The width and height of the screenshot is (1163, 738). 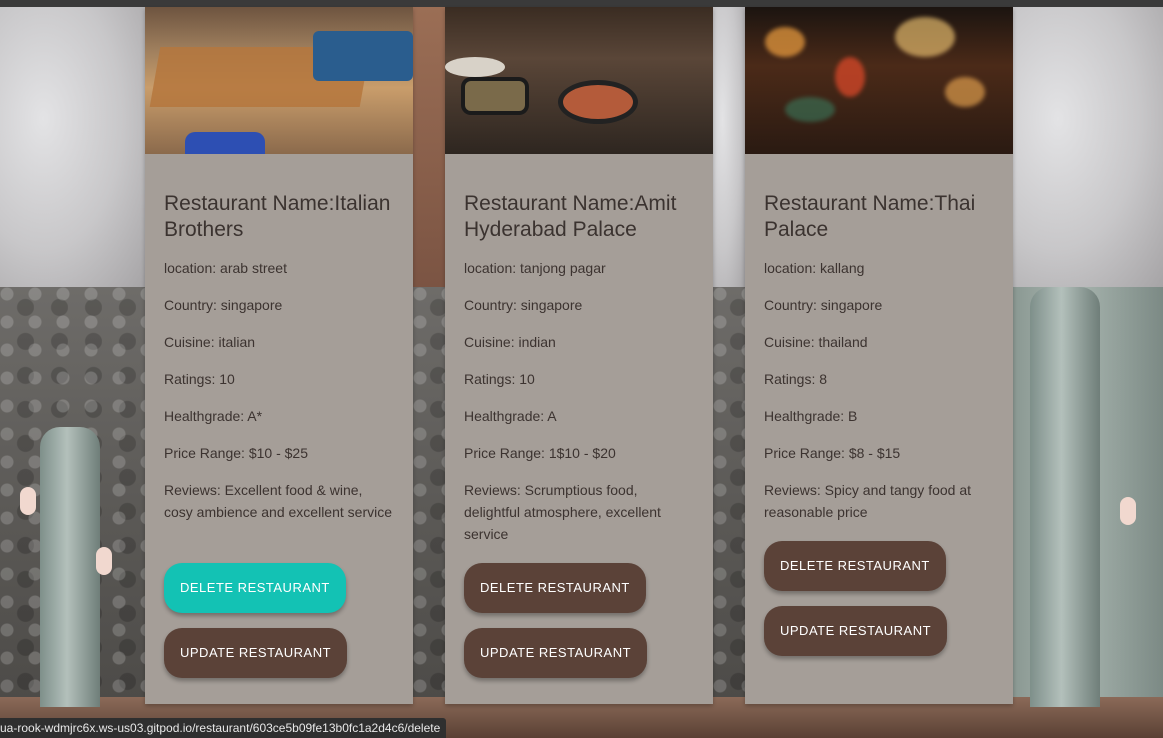 What do you see at coordinates (814, 268) in the screenshot?
I see `restaurant-location: location: kallang` at bounding box center [814, 268].